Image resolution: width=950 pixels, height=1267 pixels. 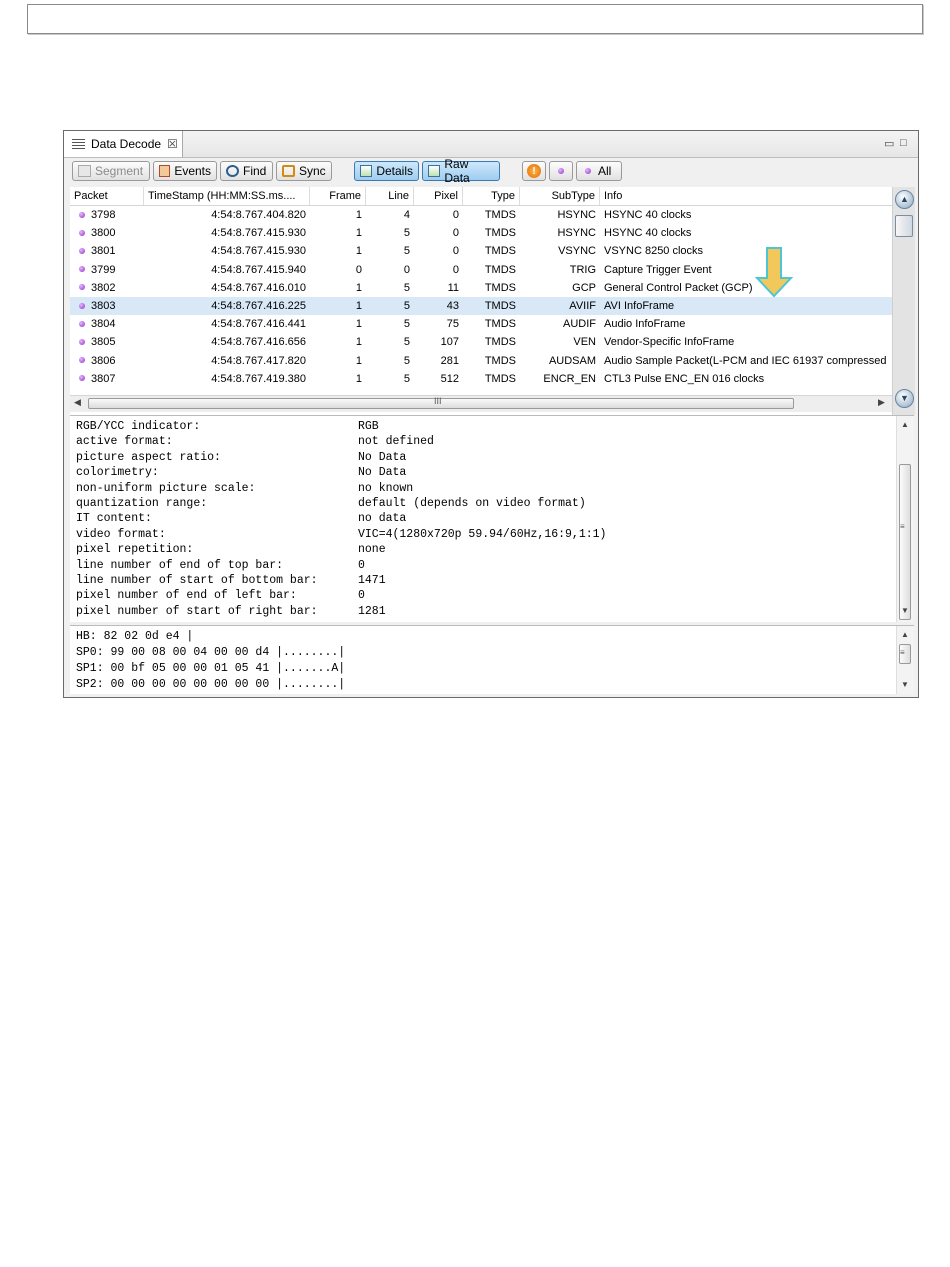 I want to click on cell-timestamp: 4:54:8.767.416.225, so click(x=258, y=306).